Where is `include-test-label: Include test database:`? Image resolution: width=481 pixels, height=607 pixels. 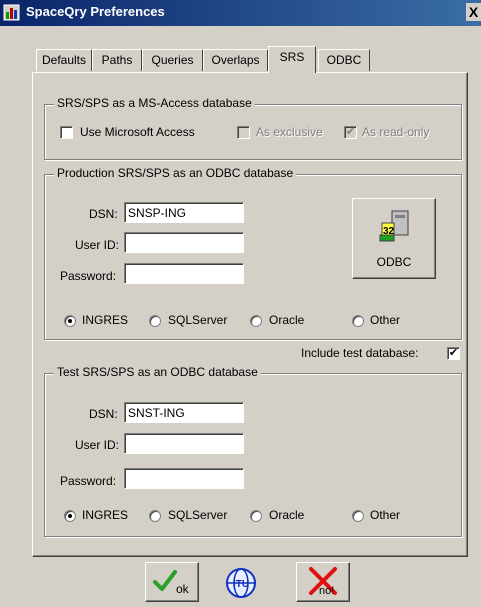
include-test-label: Include test database: is located at coordinates (360, 353).